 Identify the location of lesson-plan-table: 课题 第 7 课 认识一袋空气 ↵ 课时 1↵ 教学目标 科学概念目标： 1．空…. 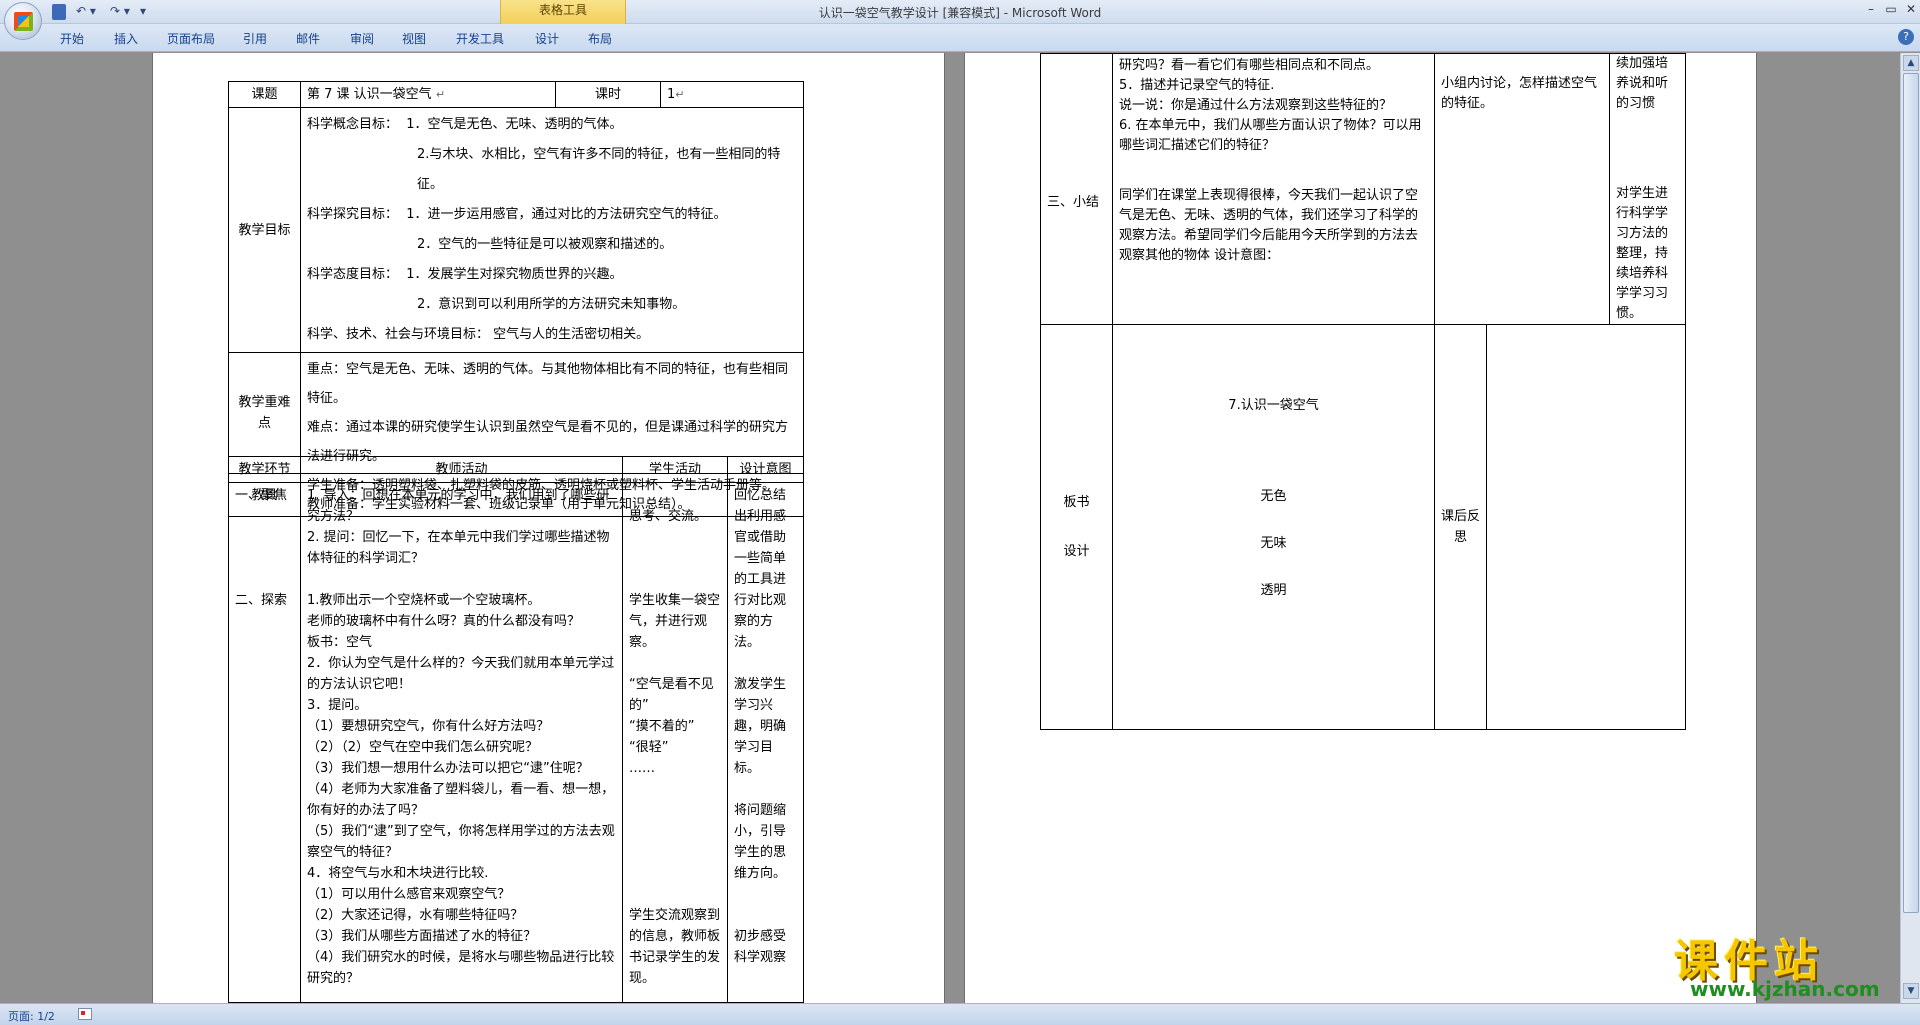
(516, 299).